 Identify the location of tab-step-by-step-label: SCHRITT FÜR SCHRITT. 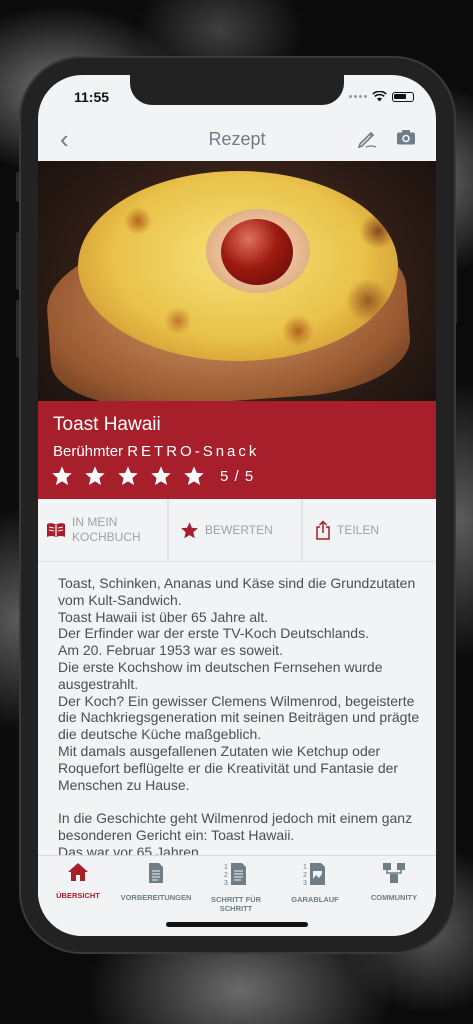
(236, 904).